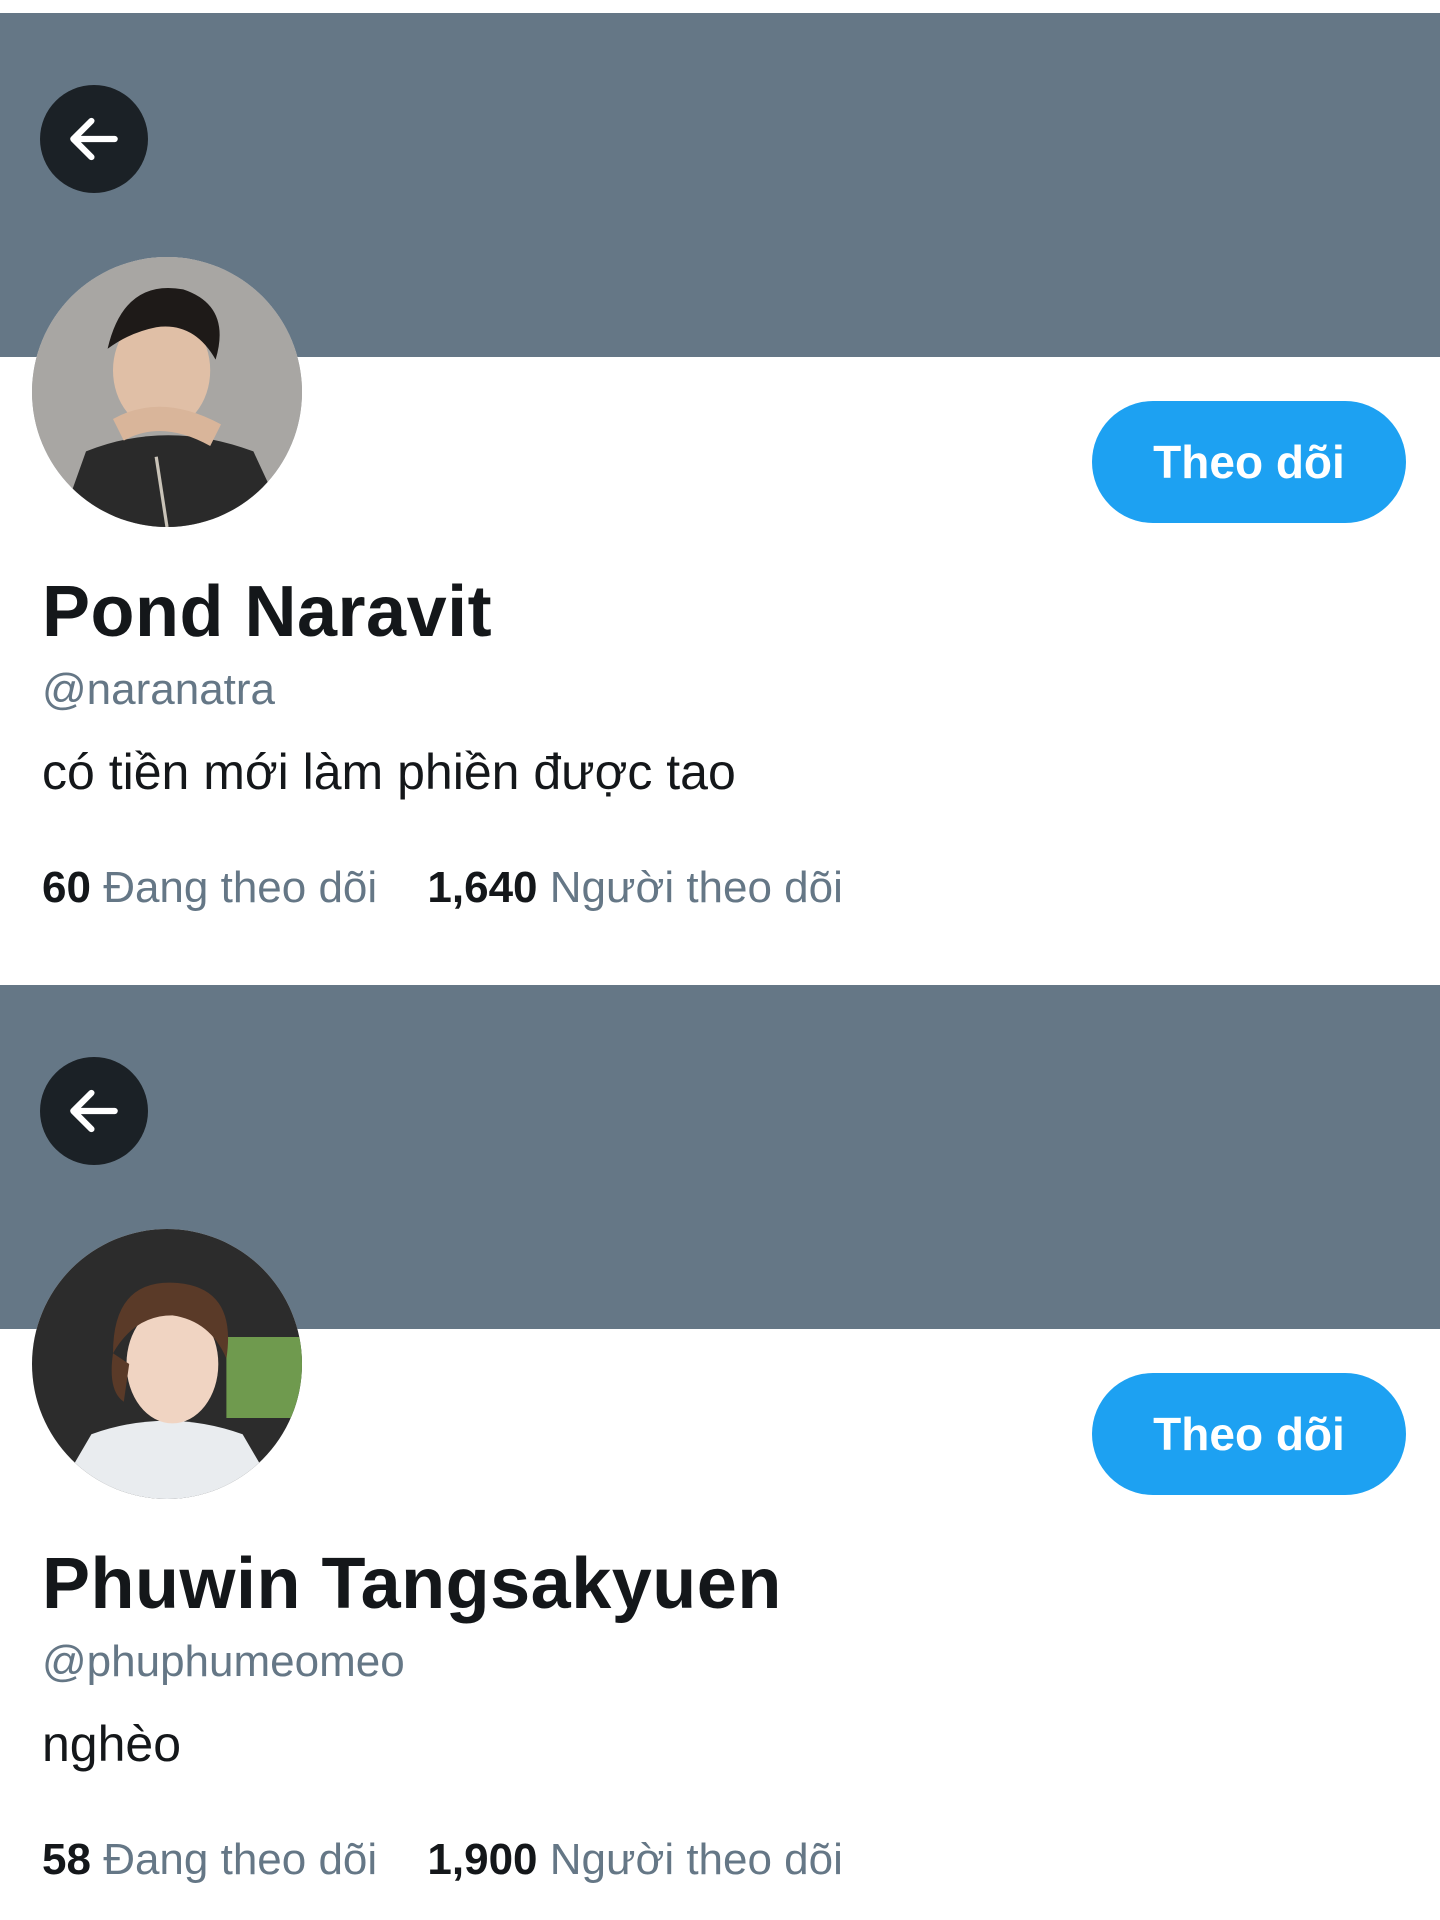 The height and width of the screenshot is (1920, 1440). I want to click on followers-stat: 1,900 Người theo dõi, so click(634, 1860).